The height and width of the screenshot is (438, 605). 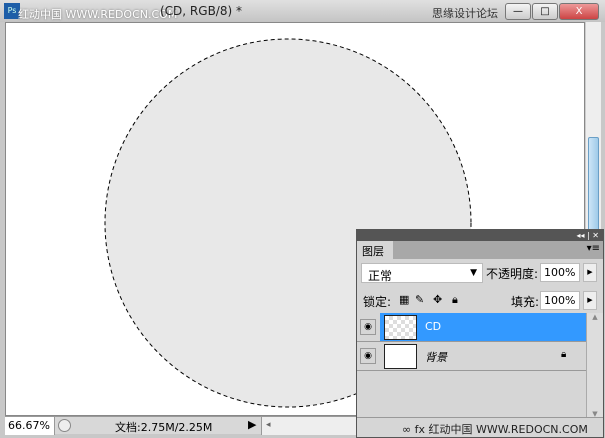 I want to click on fill-label: 填充:, so click(x=525, y=302).